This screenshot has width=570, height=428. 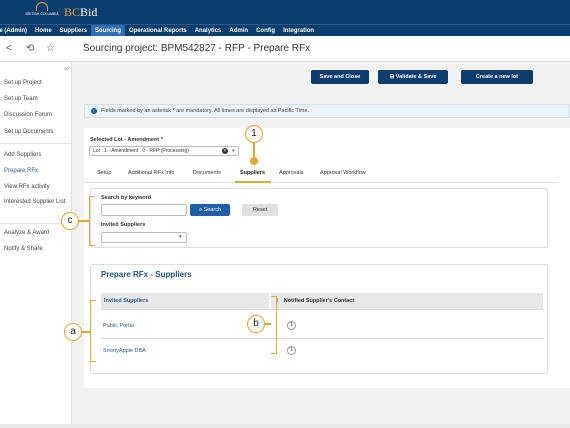 I want to click on callout-a: a, so click(x=73, y=332).